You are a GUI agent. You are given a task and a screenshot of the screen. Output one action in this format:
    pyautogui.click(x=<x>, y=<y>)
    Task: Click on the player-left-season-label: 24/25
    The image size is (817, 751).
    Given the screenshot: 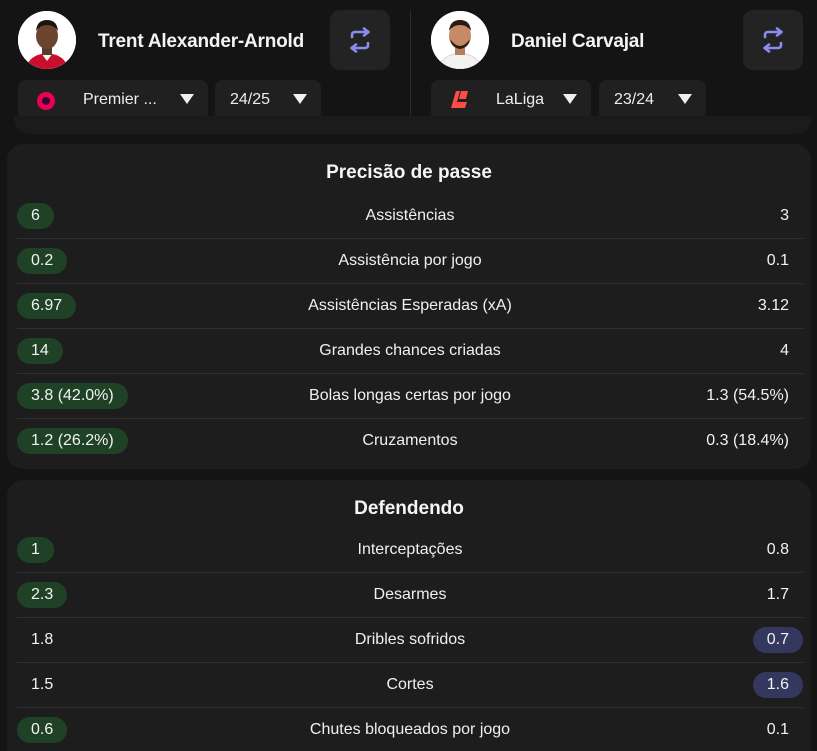 What is the action you would take?
    pyautogui.click(x=250, y=99)
    